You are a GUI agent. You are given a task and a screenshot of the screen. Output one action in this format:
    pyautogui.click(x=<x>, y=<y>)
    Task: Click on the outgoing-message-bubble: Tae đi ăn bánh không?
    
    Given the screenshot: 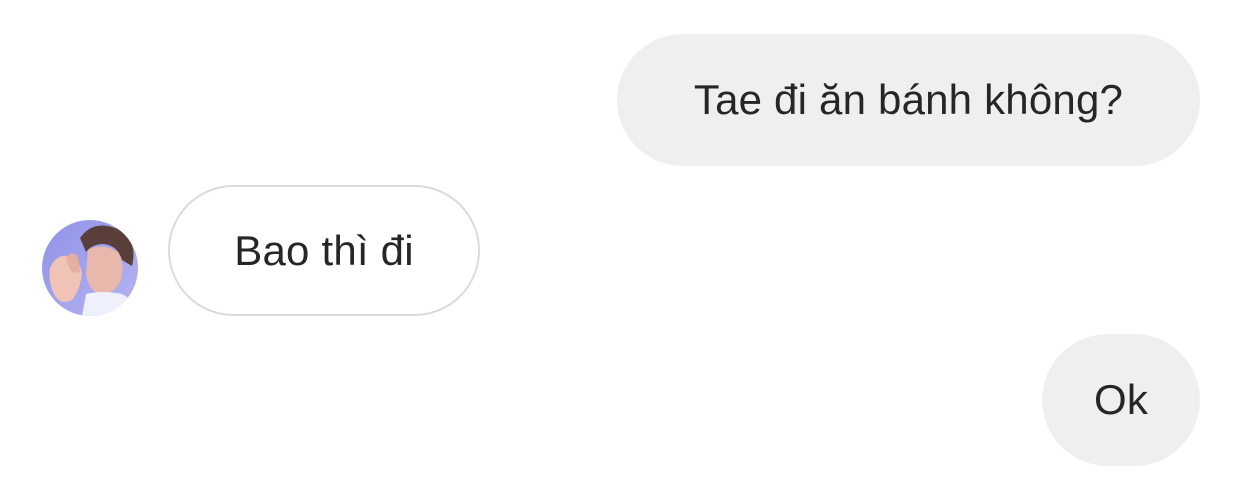 What is the action you would take?
    pyautogui.click(x=908, y=100)
    